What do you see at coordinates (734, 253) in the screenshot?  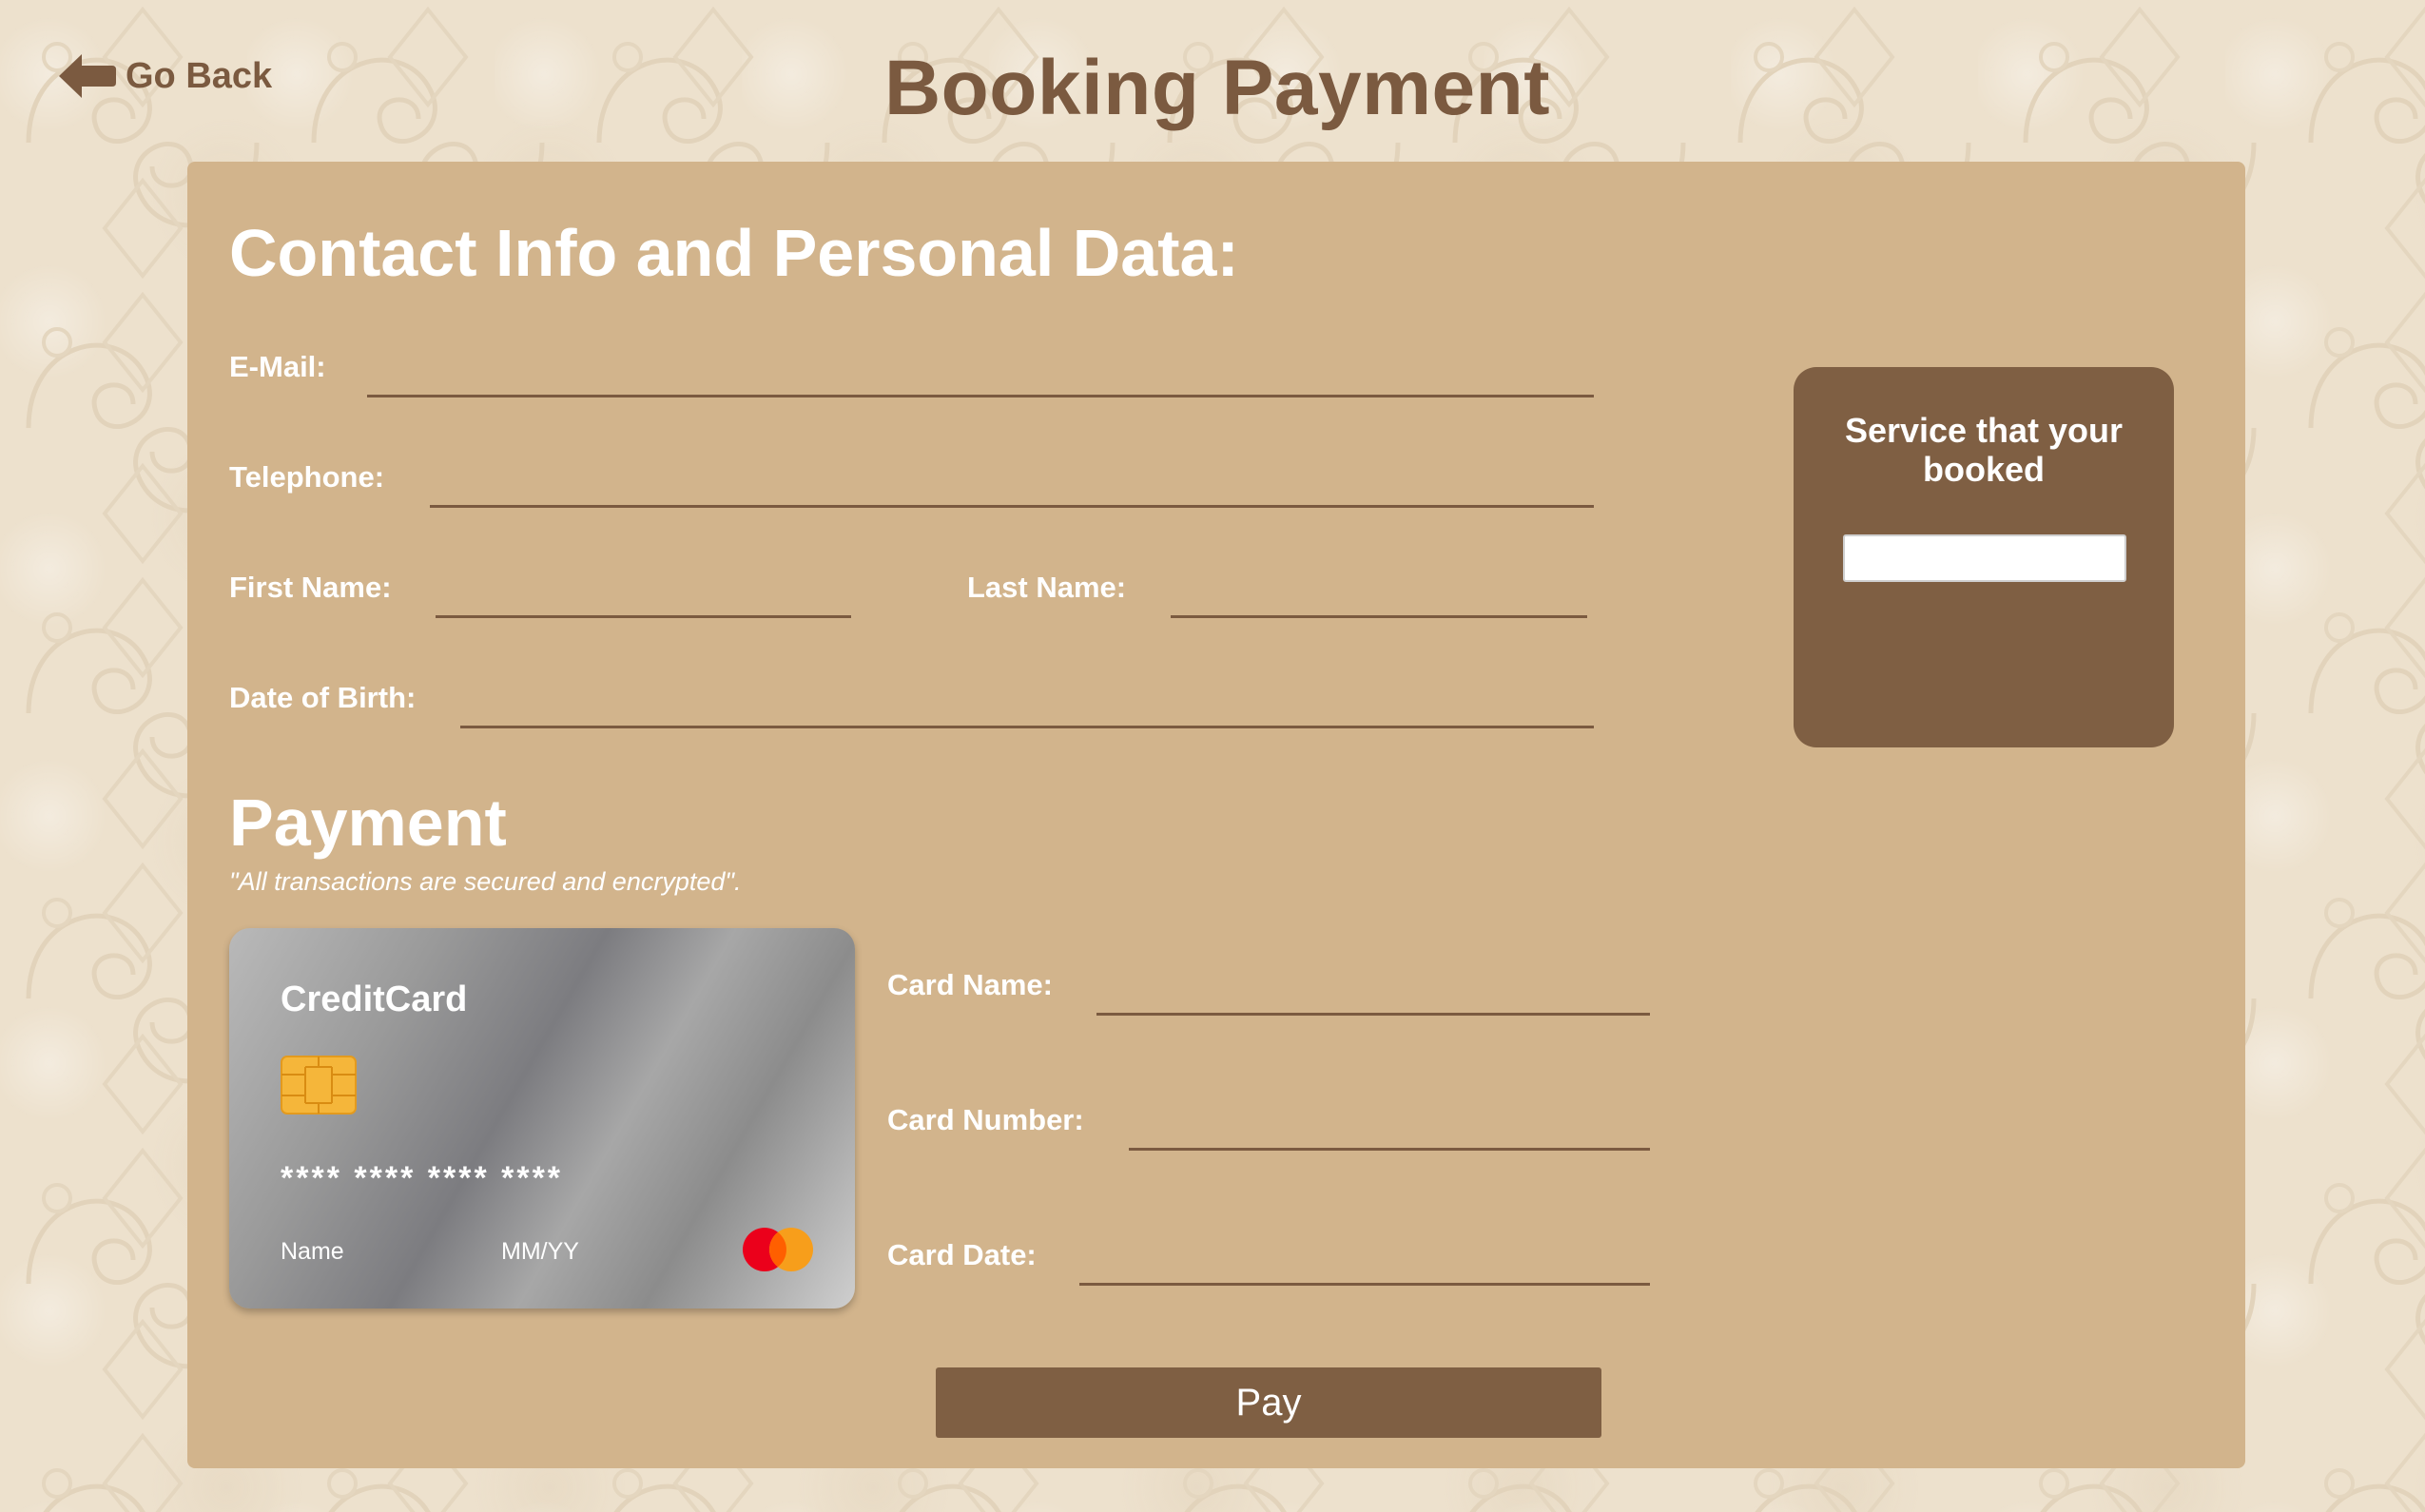 I see `contact-section-title: Contact Info and Personal Data:` at bounding box center [734, 253].